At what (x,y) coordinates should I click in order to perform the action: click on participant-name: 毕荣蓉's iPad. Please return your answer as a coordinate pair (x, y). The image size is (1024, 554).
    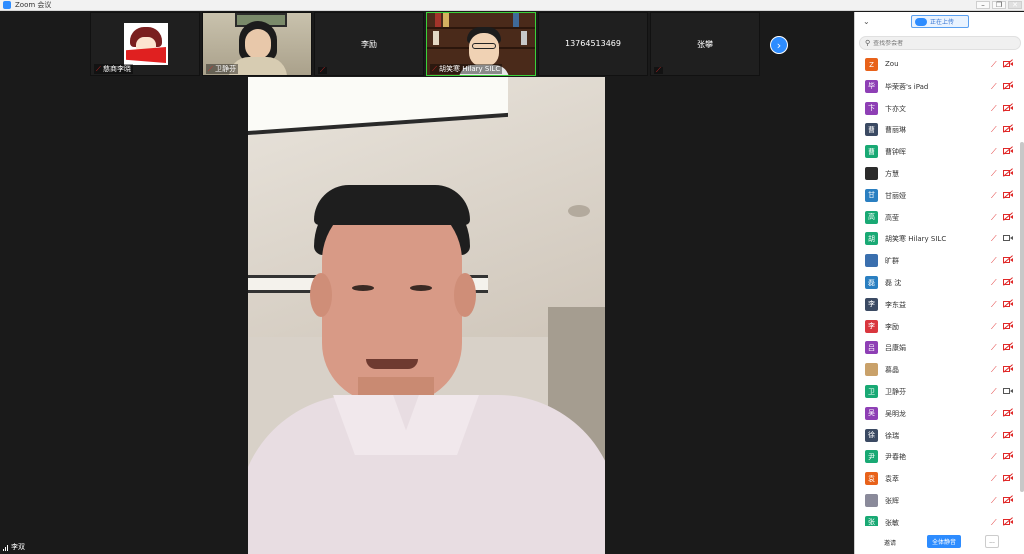
    Looking at the image, I should click on (907, 86).